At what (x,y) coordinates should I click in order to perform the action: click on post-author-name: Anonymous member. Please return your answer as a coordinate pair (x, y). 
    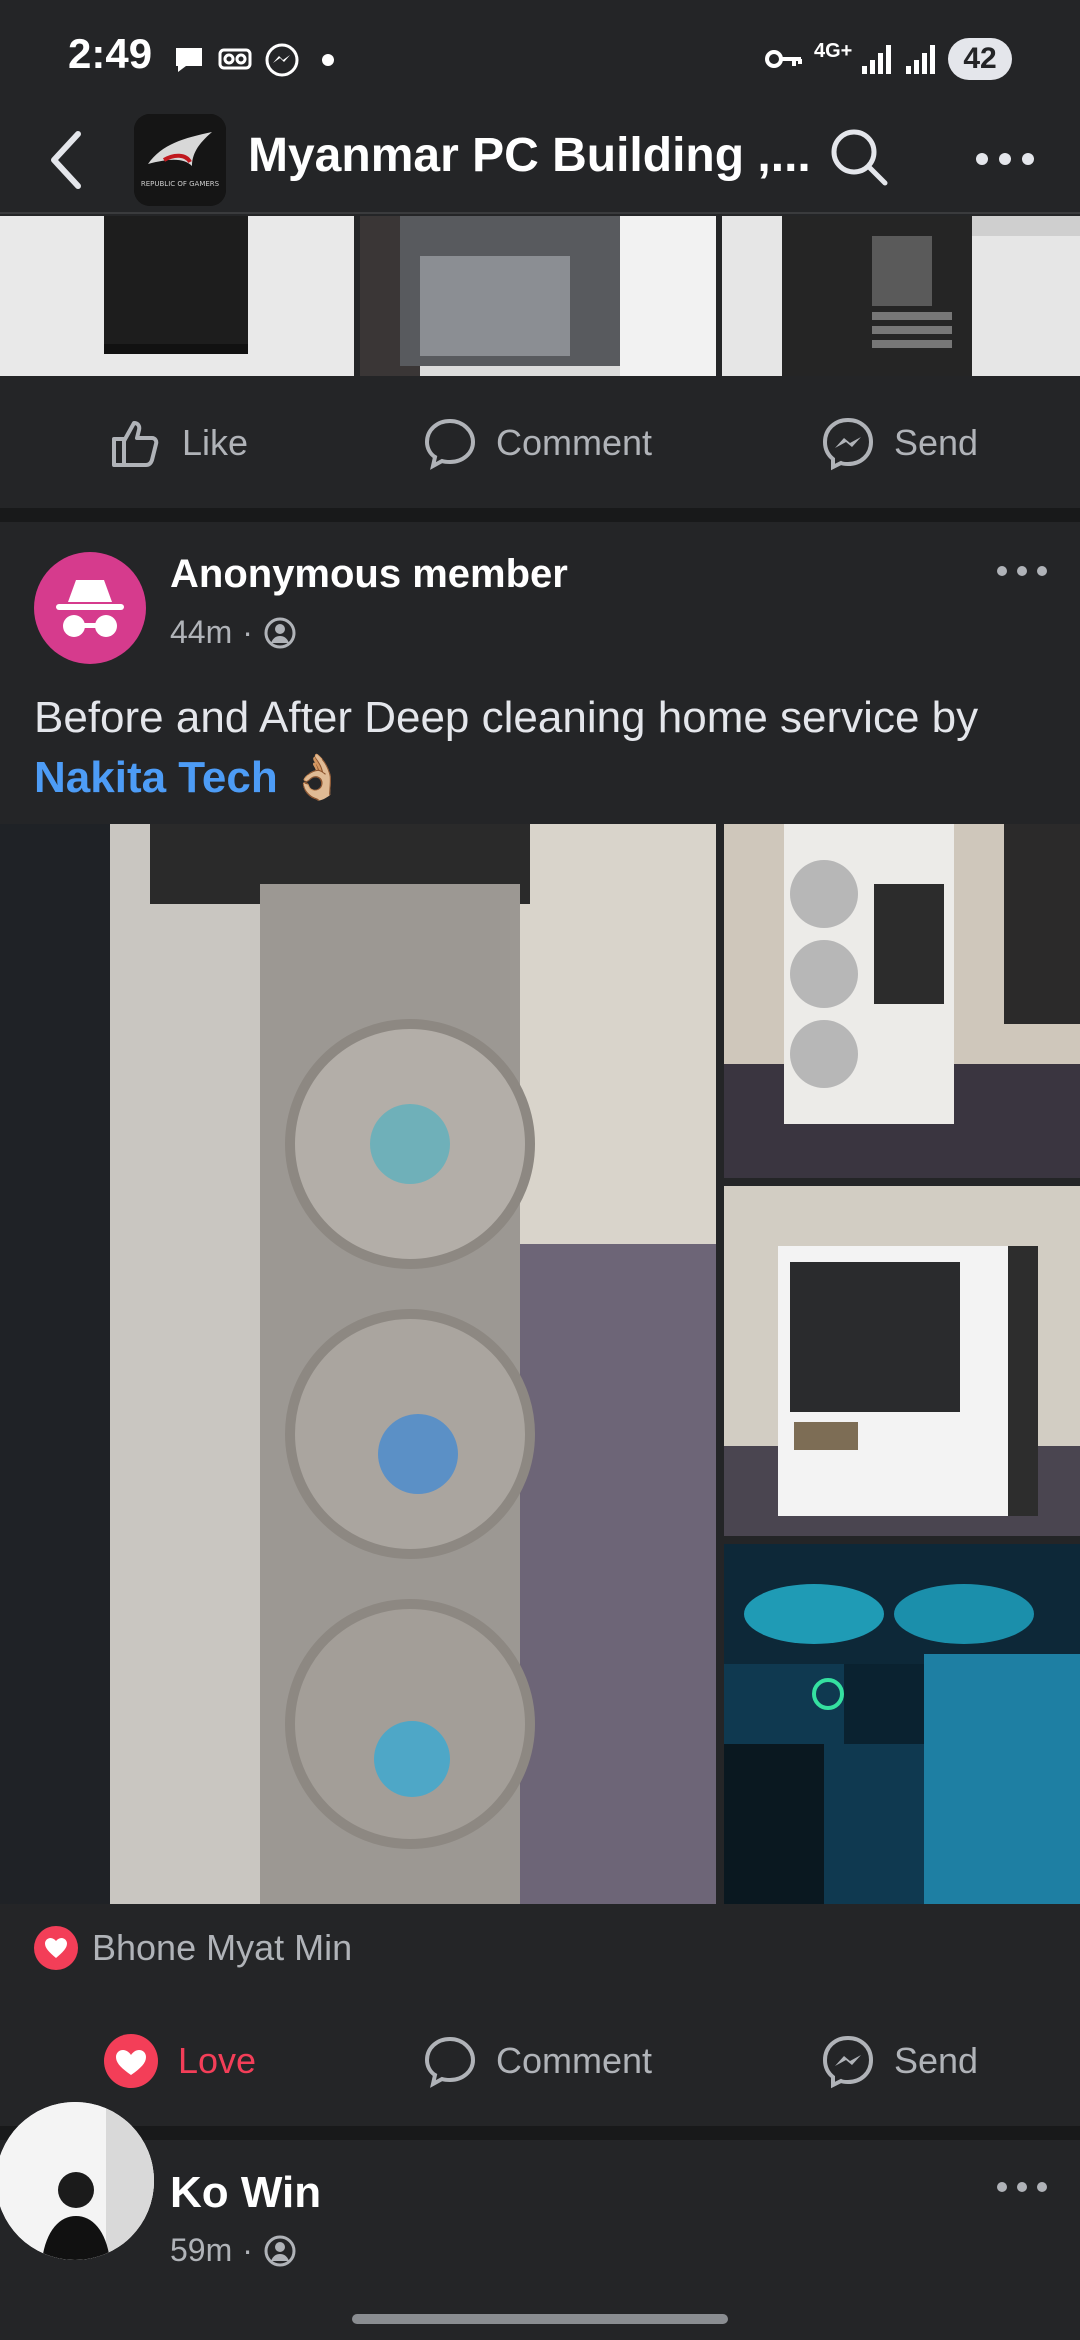
    Looking at the image, I should click on (369, 574).